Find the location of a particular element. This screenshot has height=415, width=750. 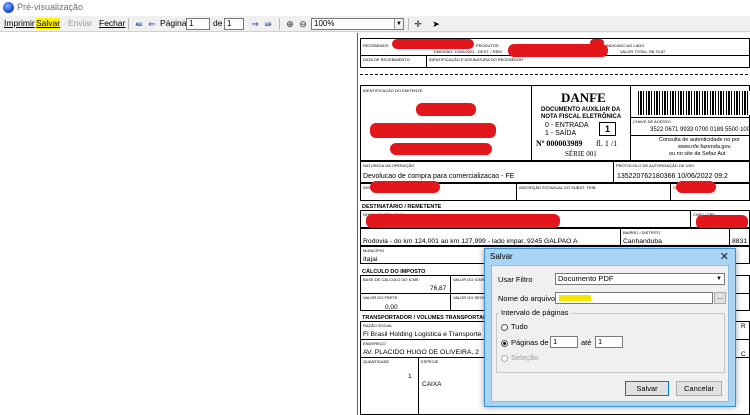

pages-to-input: 1 is located at coordinates (609, 342).